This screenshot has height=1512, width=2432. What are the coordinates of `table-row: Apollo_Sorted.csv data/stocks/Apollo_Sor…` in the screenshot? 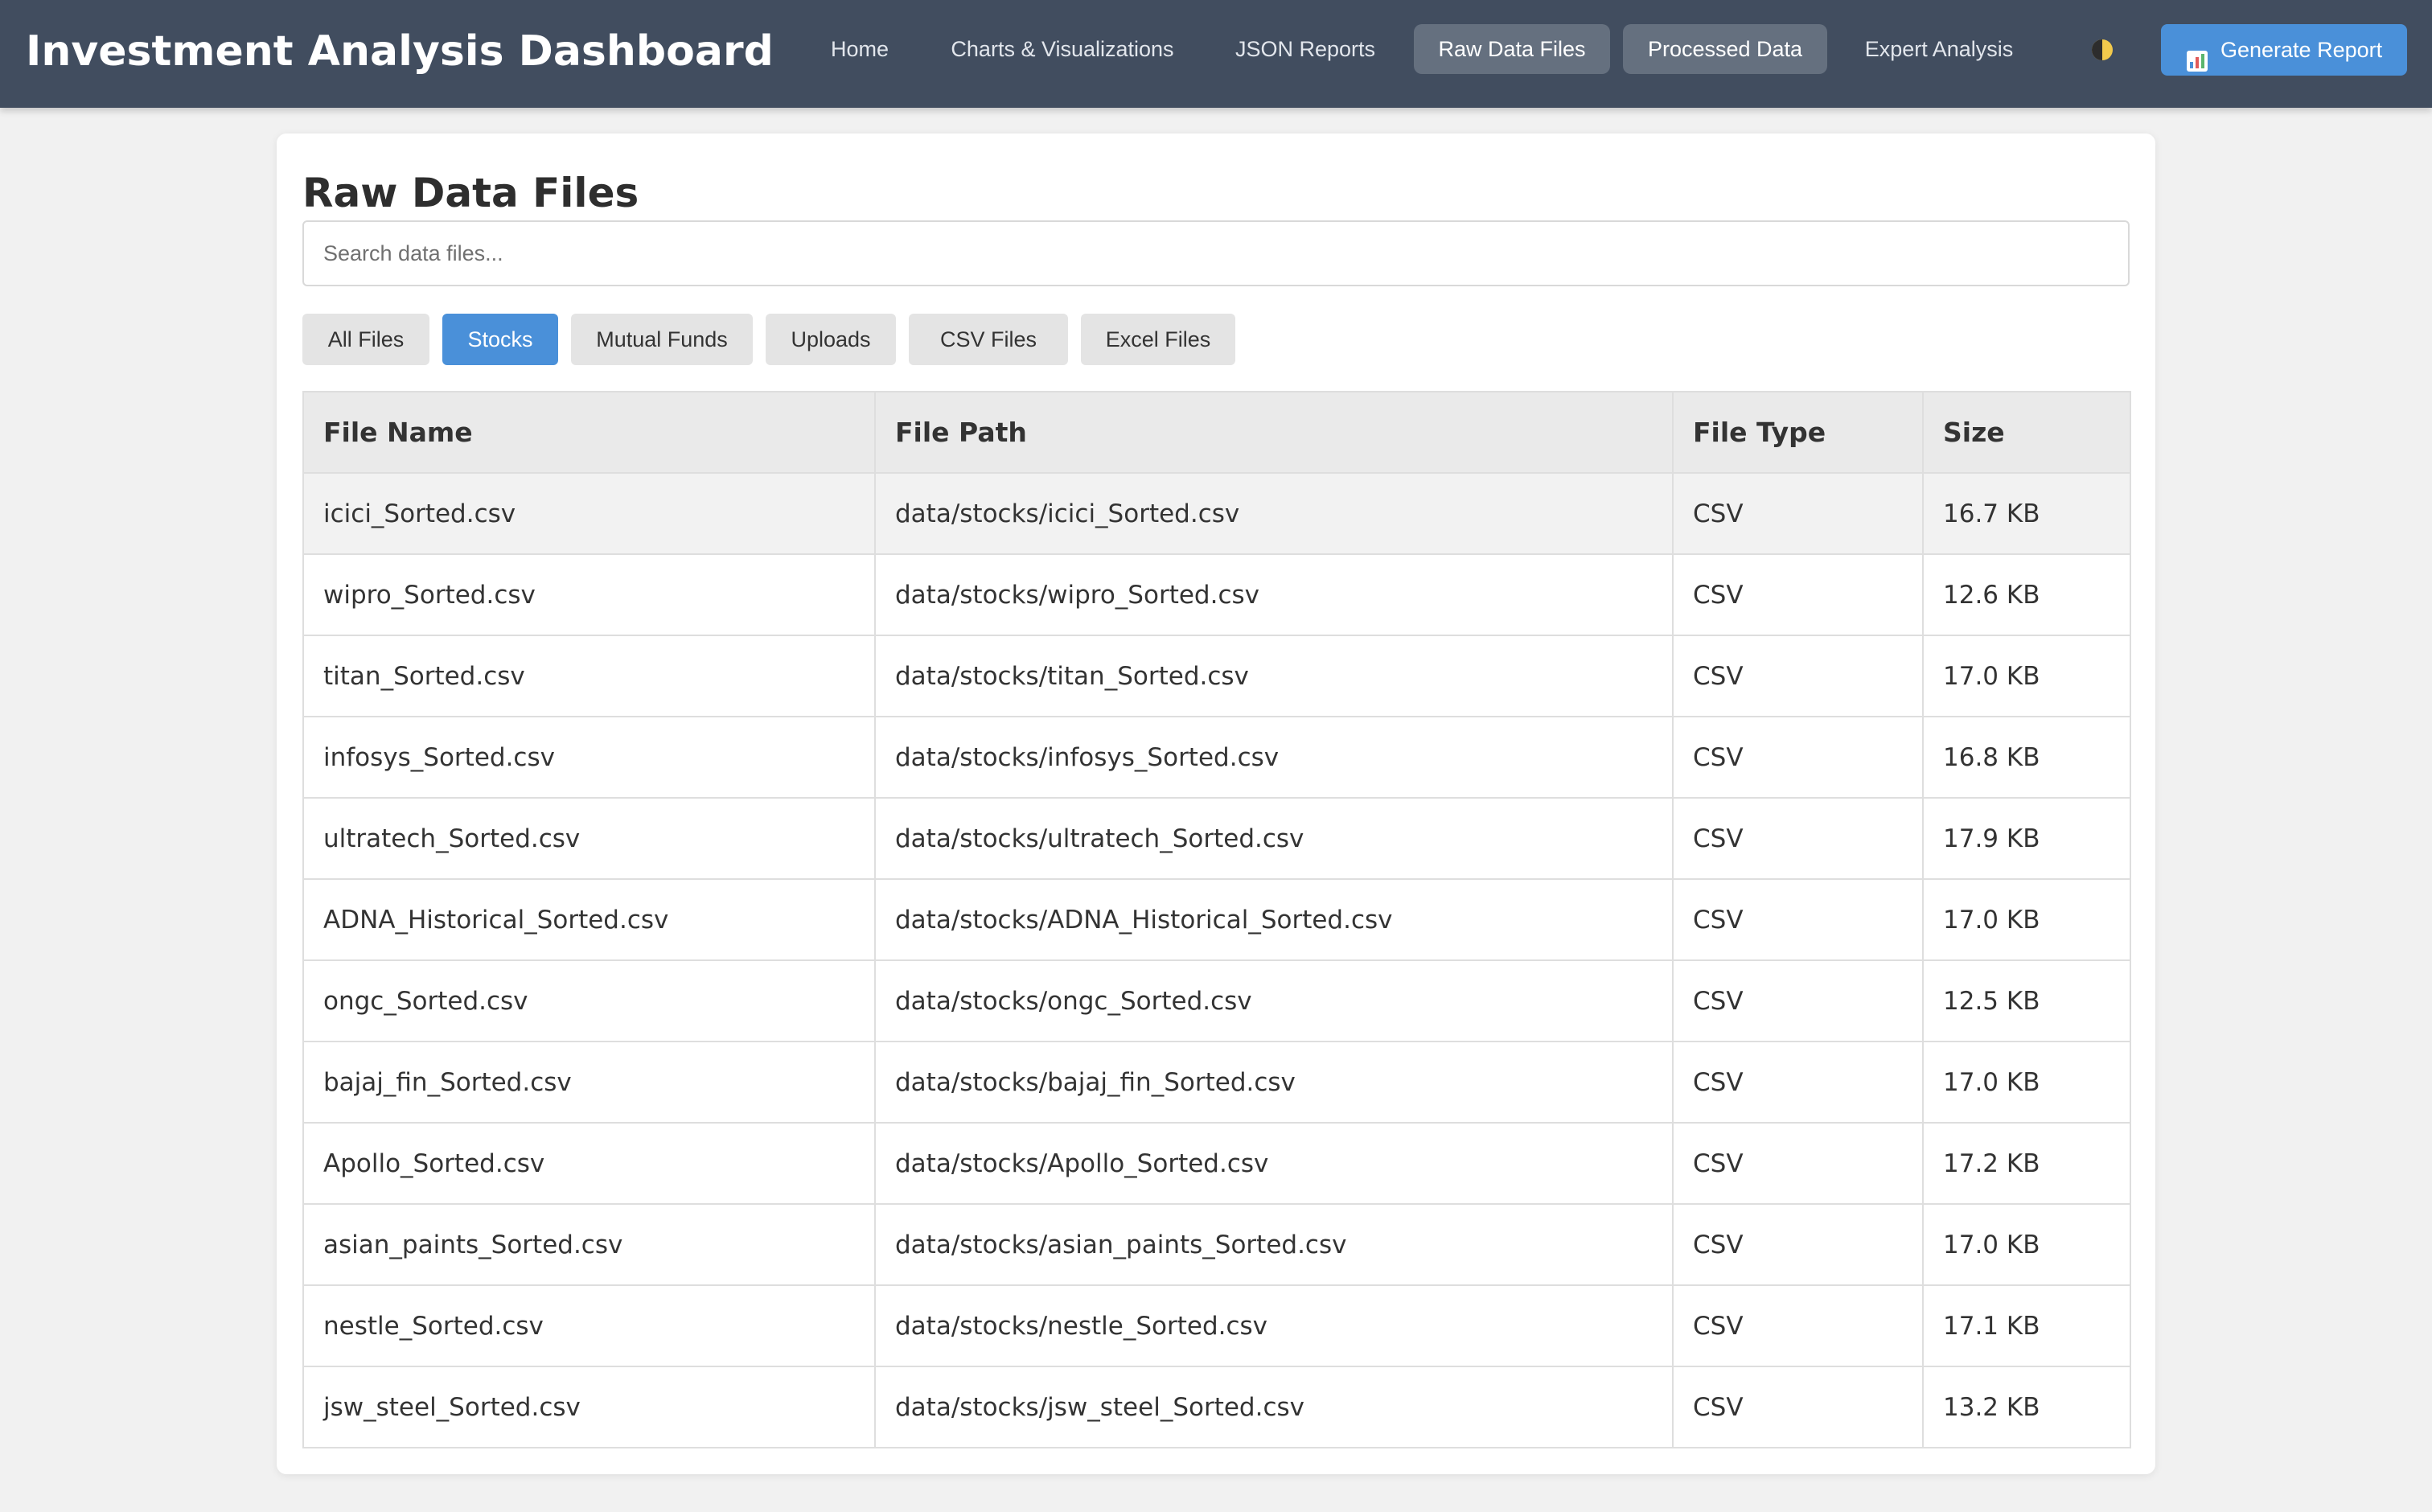 It's located at (1216, 1164).